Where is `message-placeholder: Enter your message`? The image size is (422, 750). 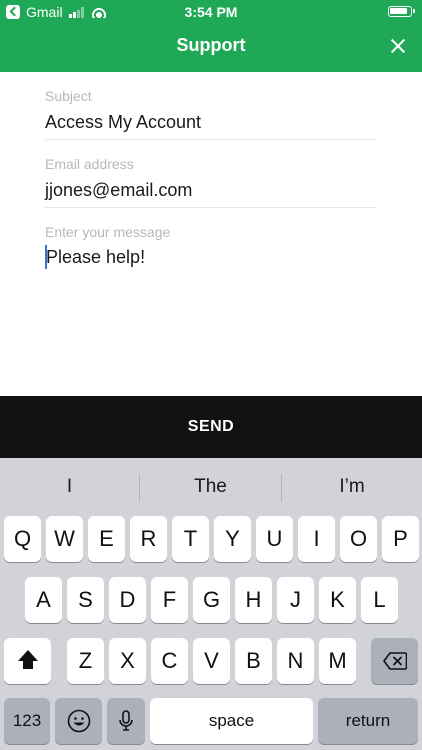
message-placeholder: Enter your message is located at coordinates (108, 232).